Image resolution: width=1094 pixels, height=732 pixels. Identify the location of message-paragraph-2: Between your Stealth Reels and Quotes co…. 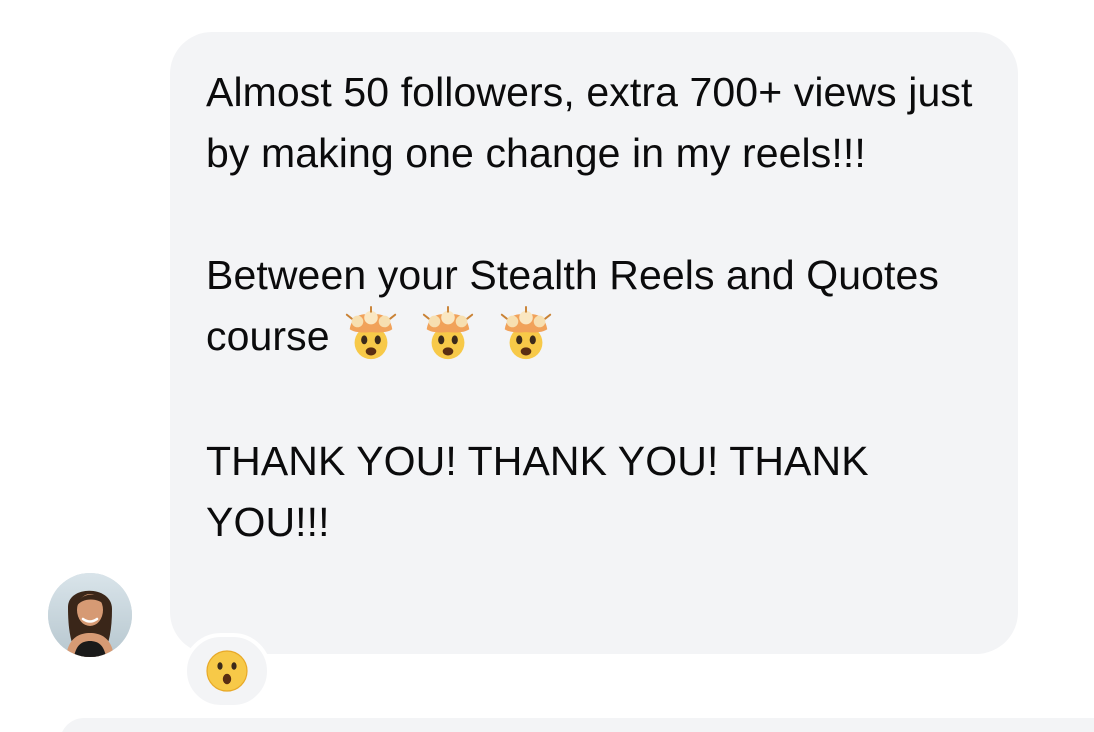
(597, 307).